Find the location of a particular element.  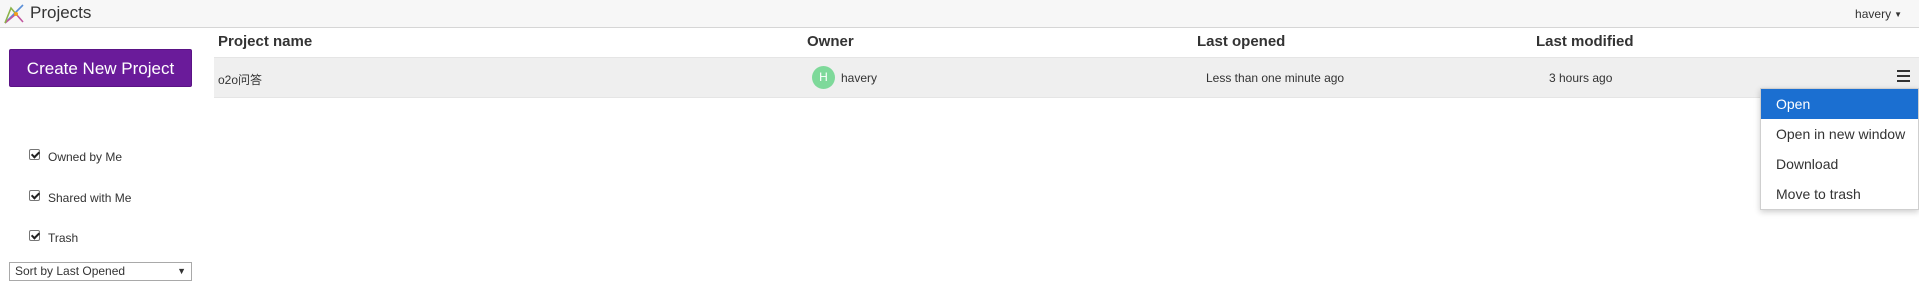

create-new-project-button: Create New Project is located at coordinates (100, 68).